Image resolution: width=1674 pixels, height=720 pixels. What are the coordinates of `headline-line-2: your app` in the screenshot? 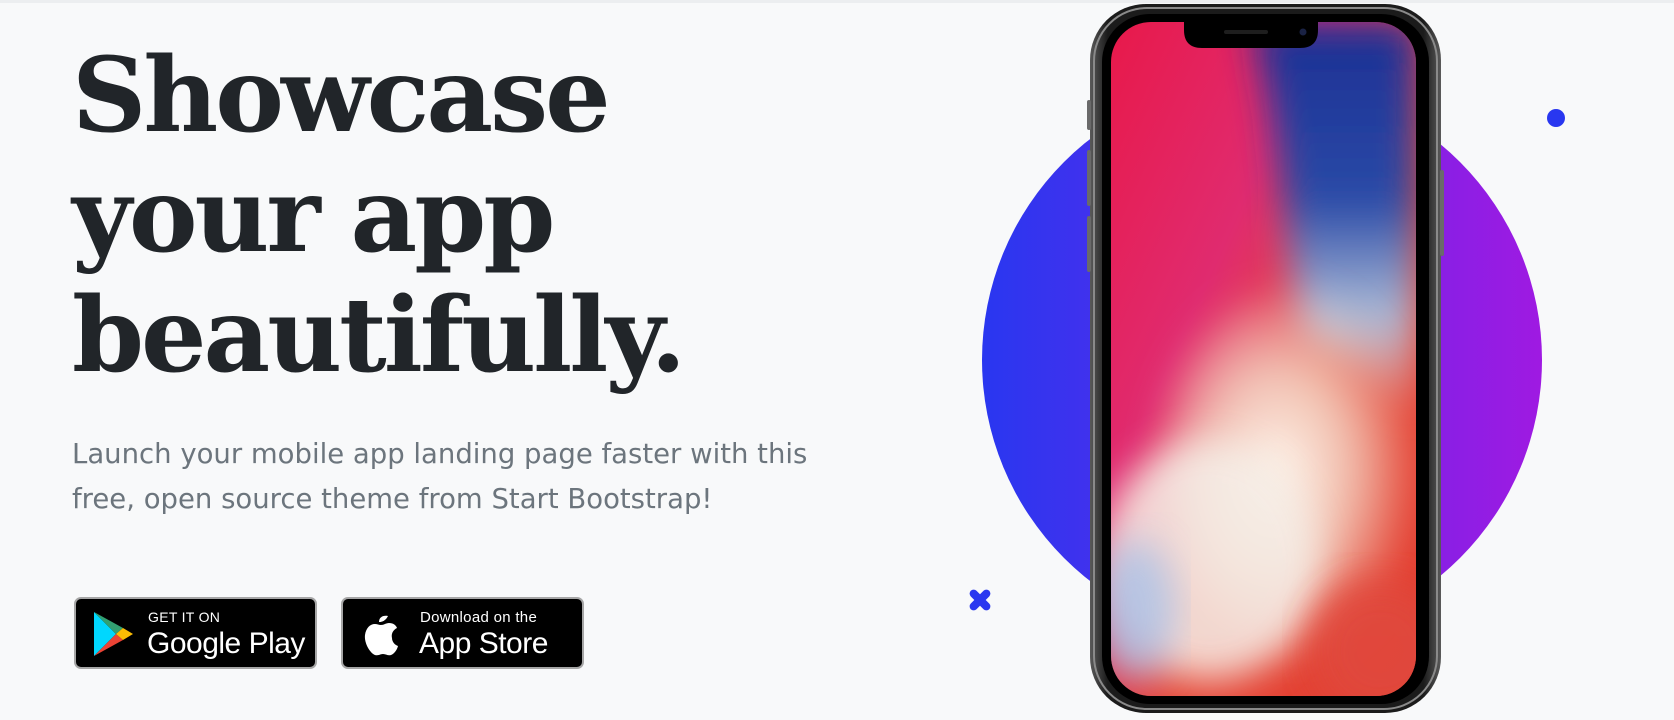 It's located at (313, 215).